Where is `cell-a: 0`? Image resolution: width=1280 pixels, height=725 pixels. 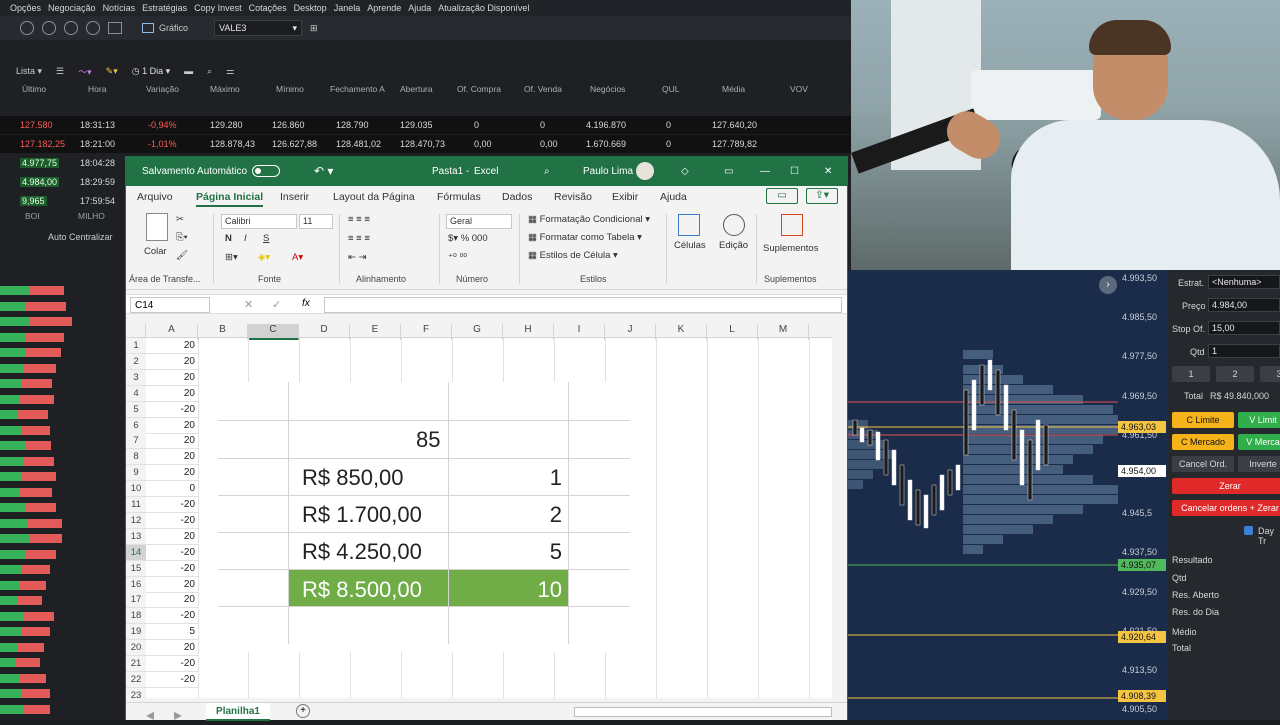 cell-a: 0 is located at coordinates (172, 489).